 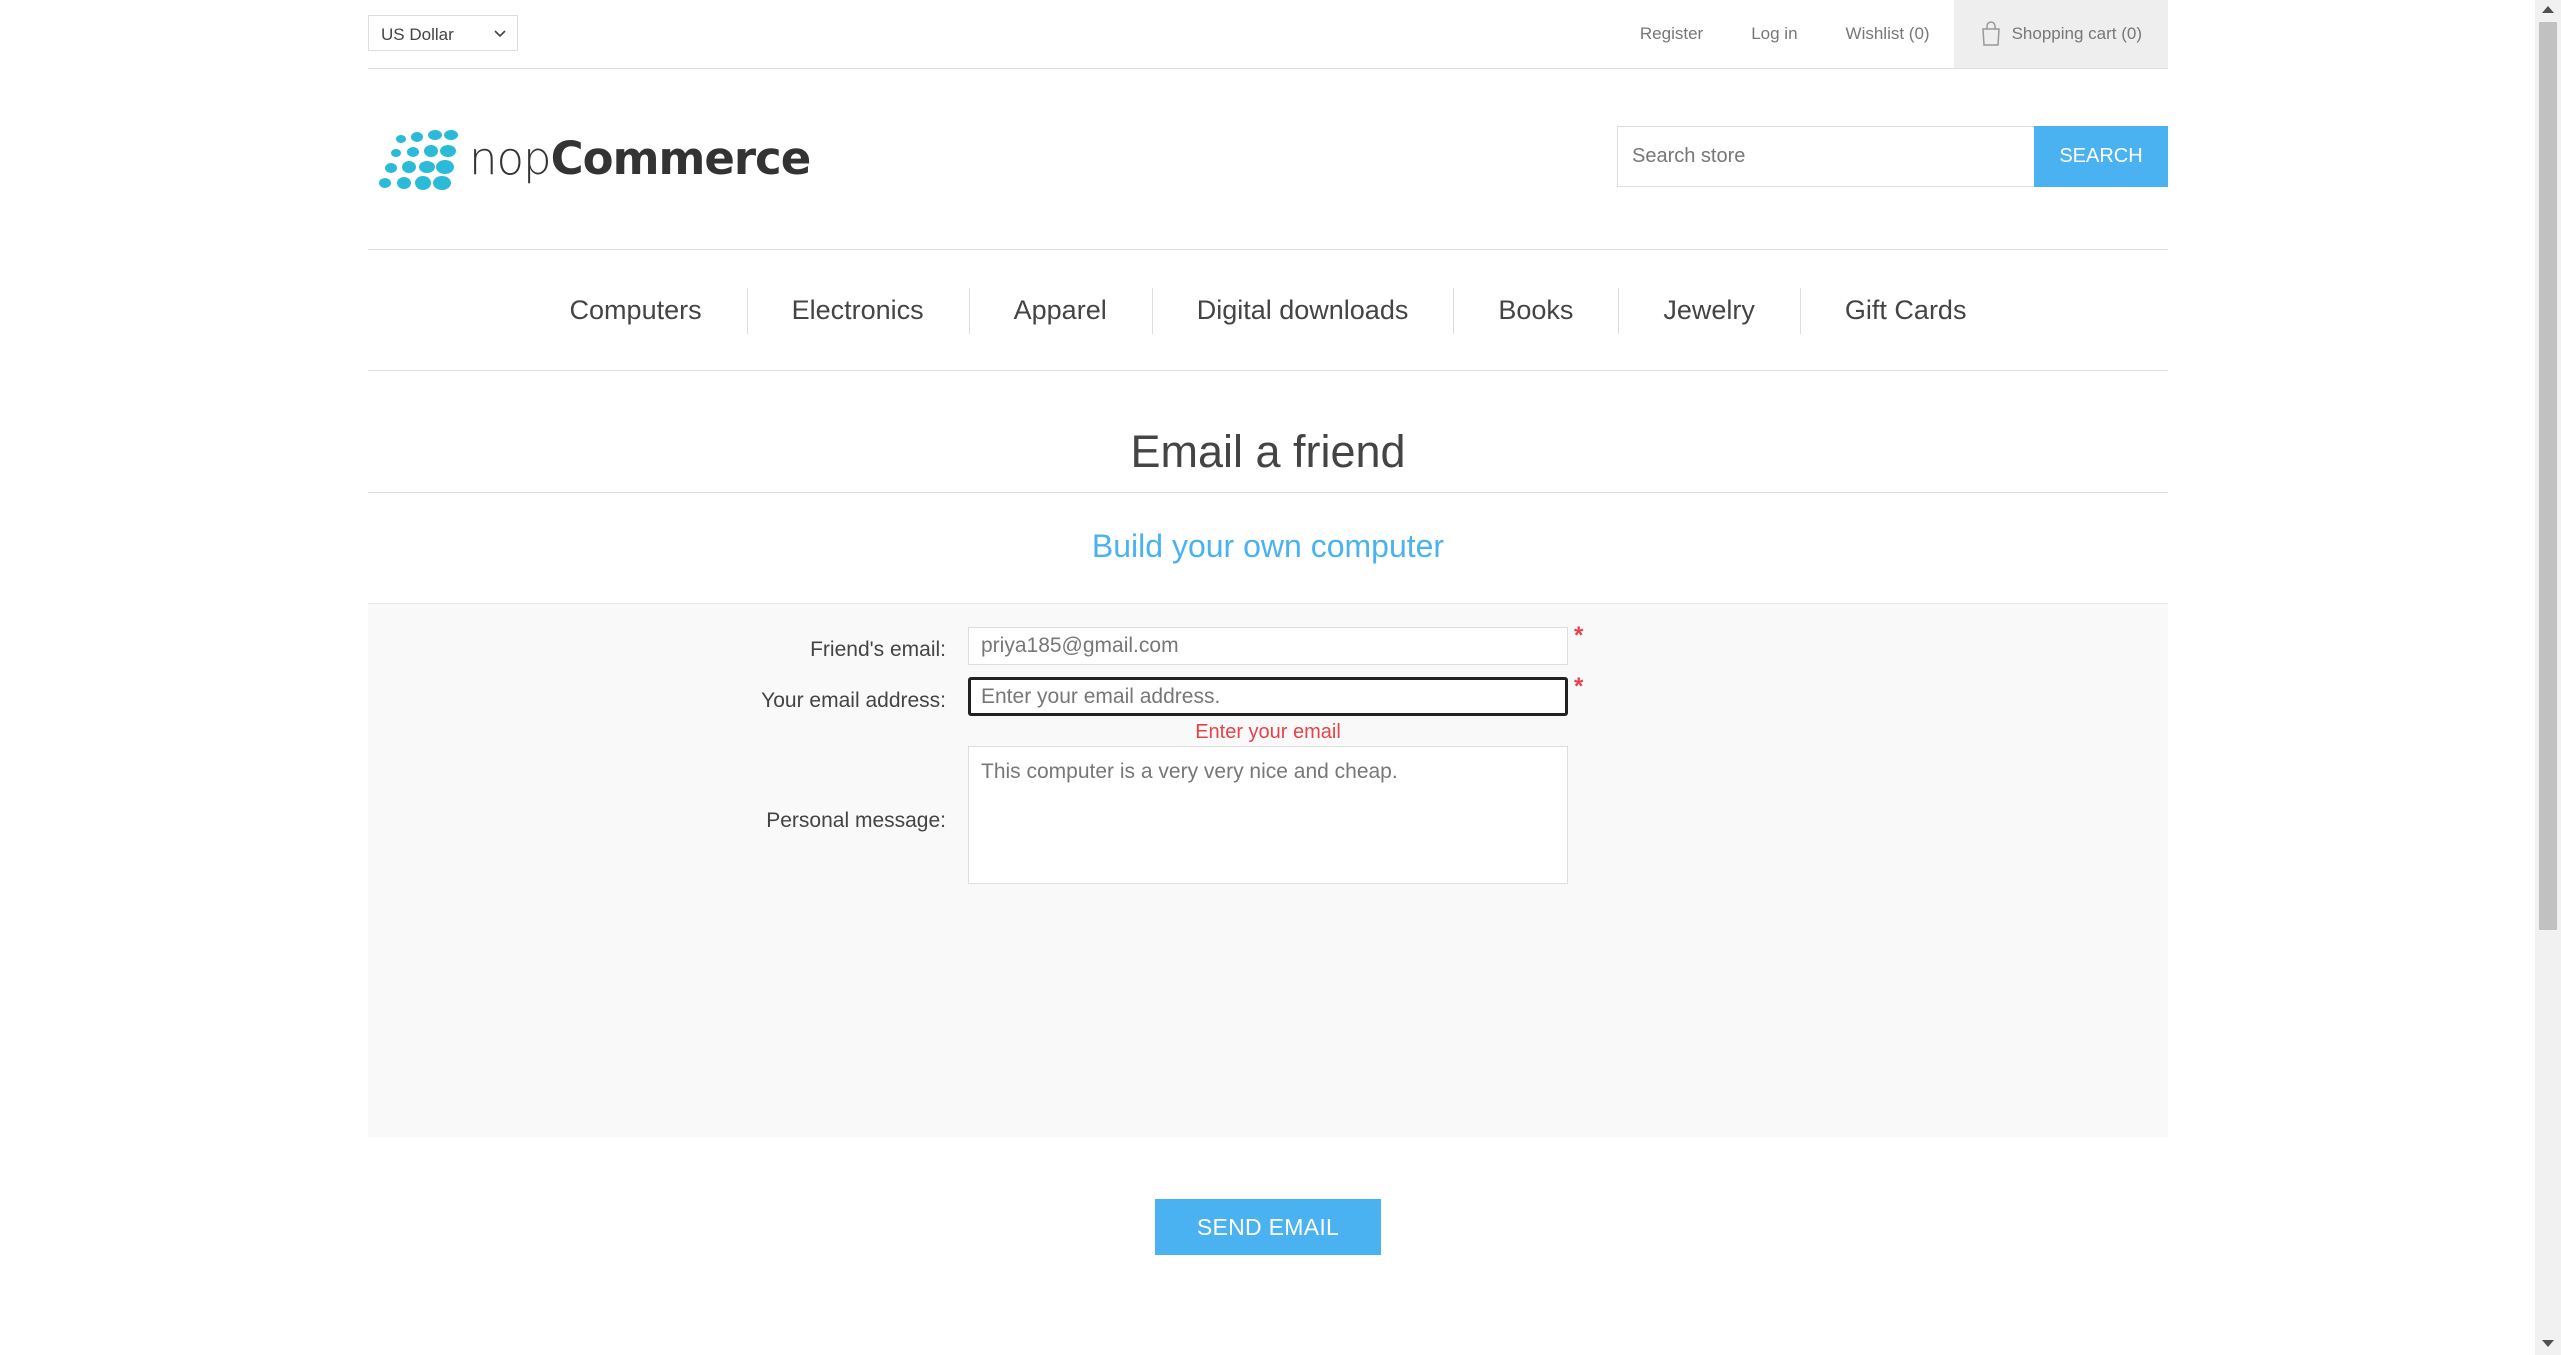 What do you see at coordinates (418, 160) in the screenshot?
I see `logo-dots-icon` at bounding box center [418, 160].